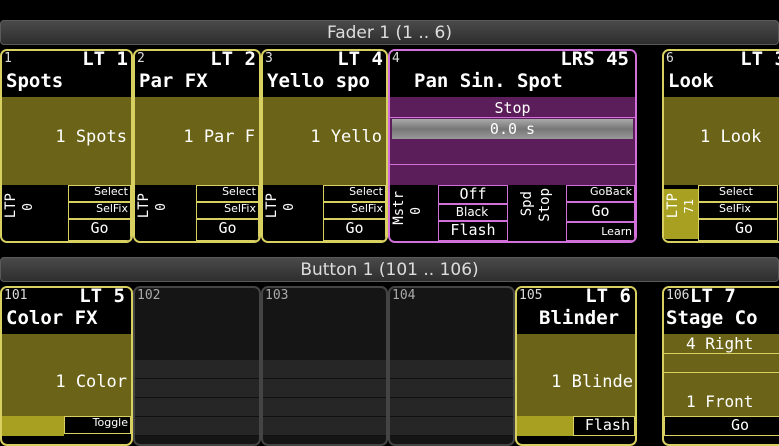 Image resolution: width=779 pixels, height=446 pixels. What do you see at coordinates (346, 137) in the screenshot?
I see `executor-cue-label: 1 Yello` at bounding box center [346, 137].